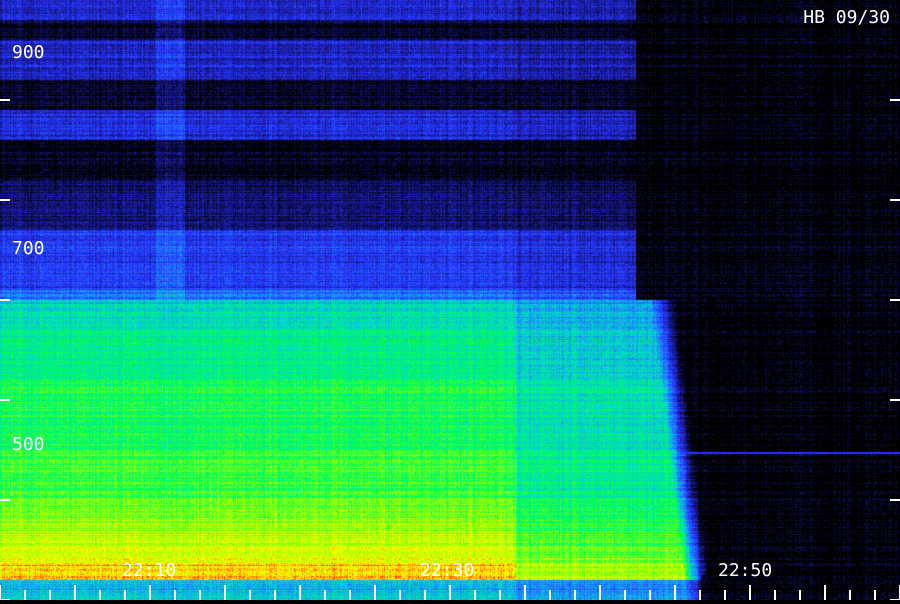 This screenshot has height=604, width=900. Describe the element at coordinates (745, 570) in the screenshot. I see `x-tick-label: 22:50` at that location.